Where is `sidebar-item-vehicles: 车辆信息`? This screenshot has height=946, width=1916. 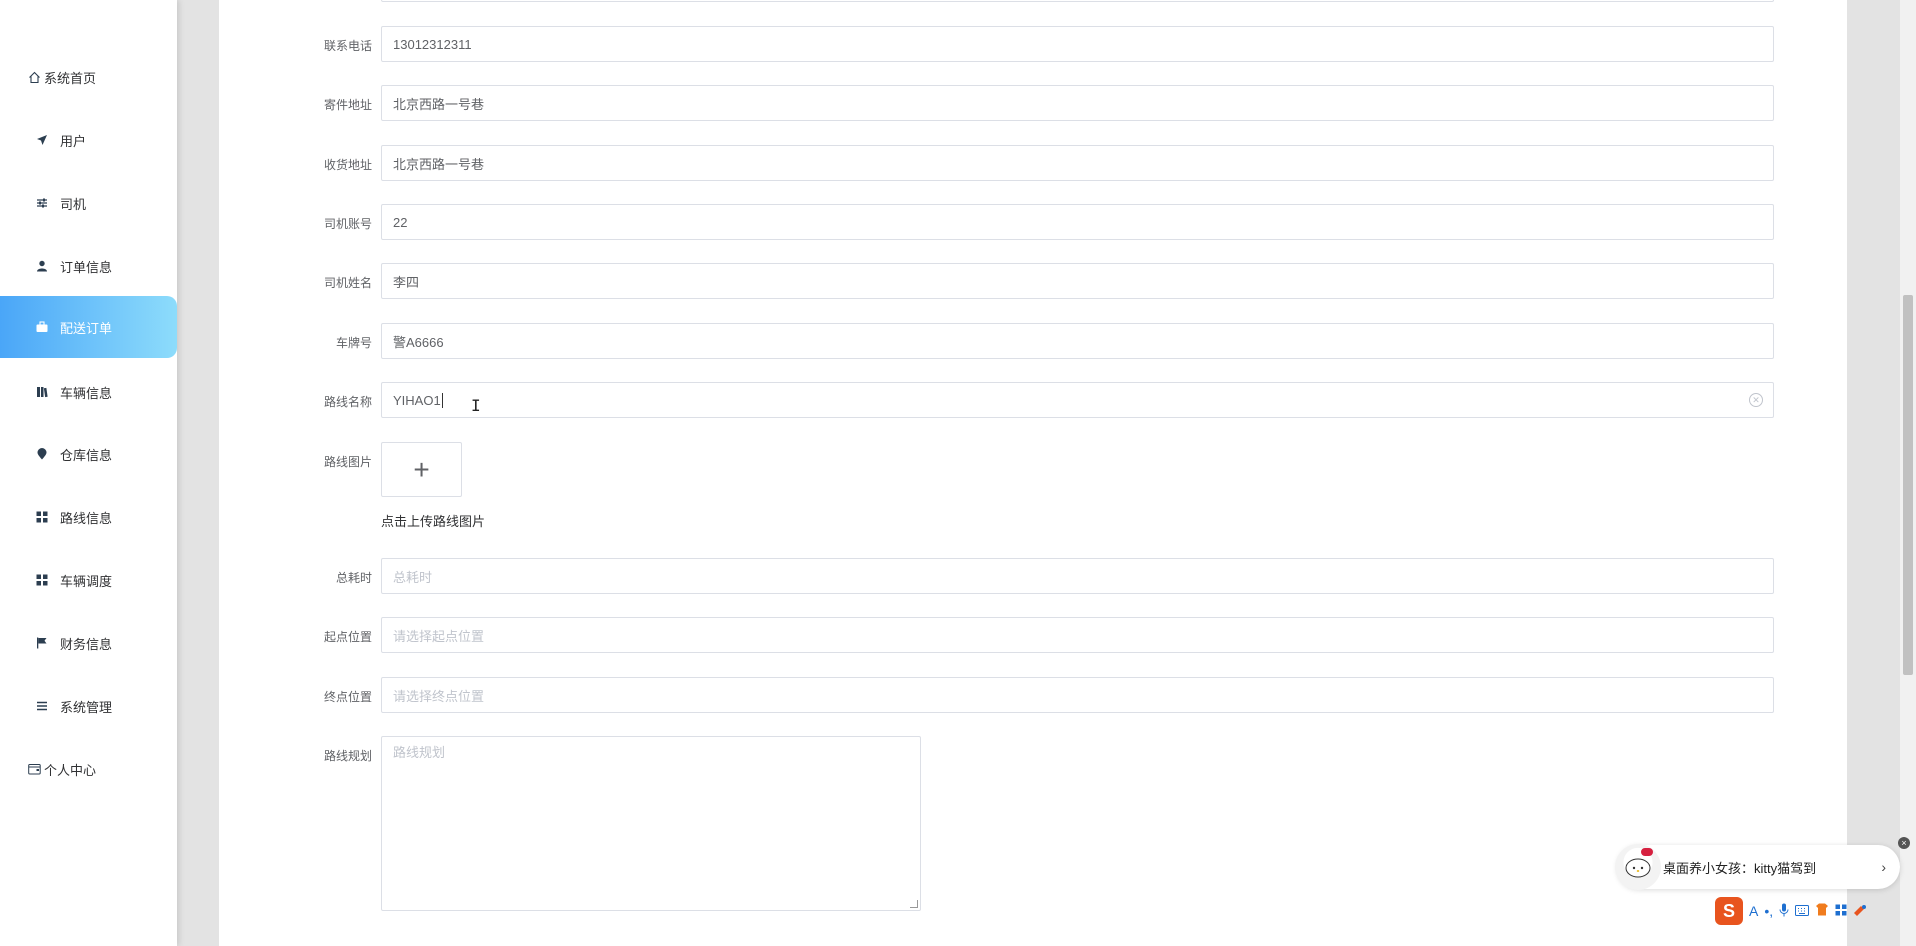
sidebar-item-vehicles: 车辆信息 is located at coordinates (88, 392).